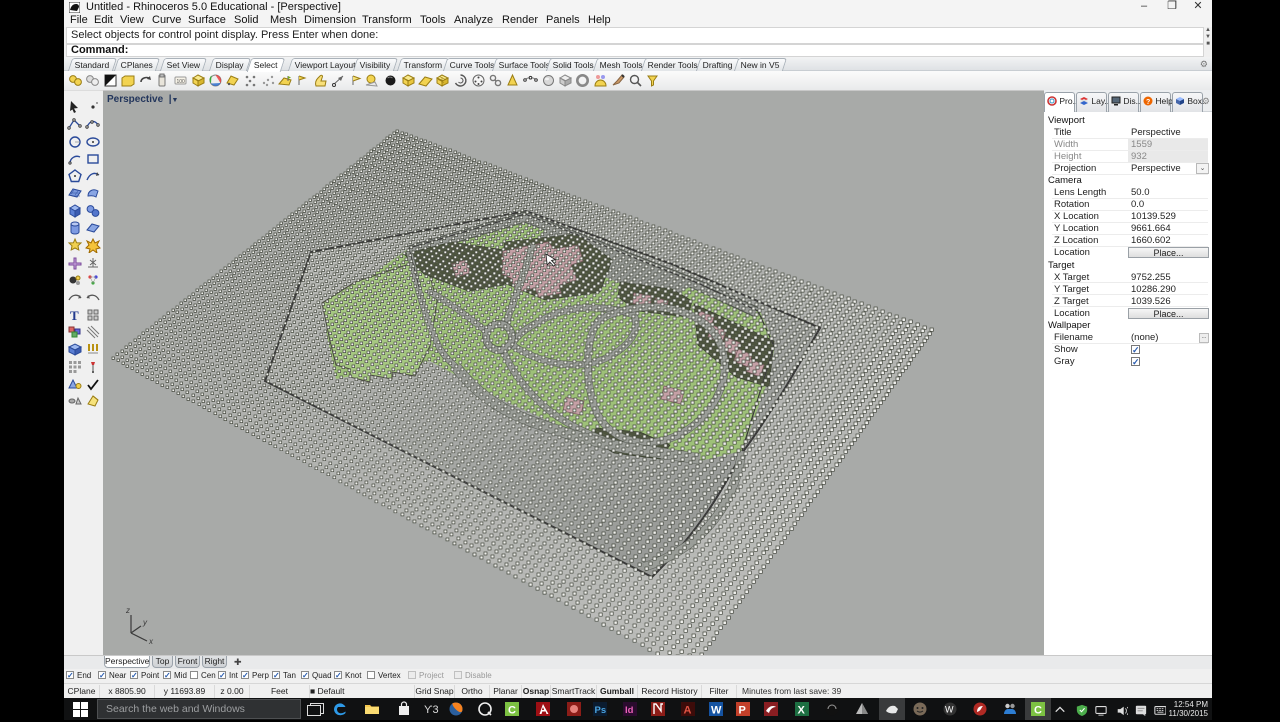  I want to click on svg-text: x, so click(151, 641).